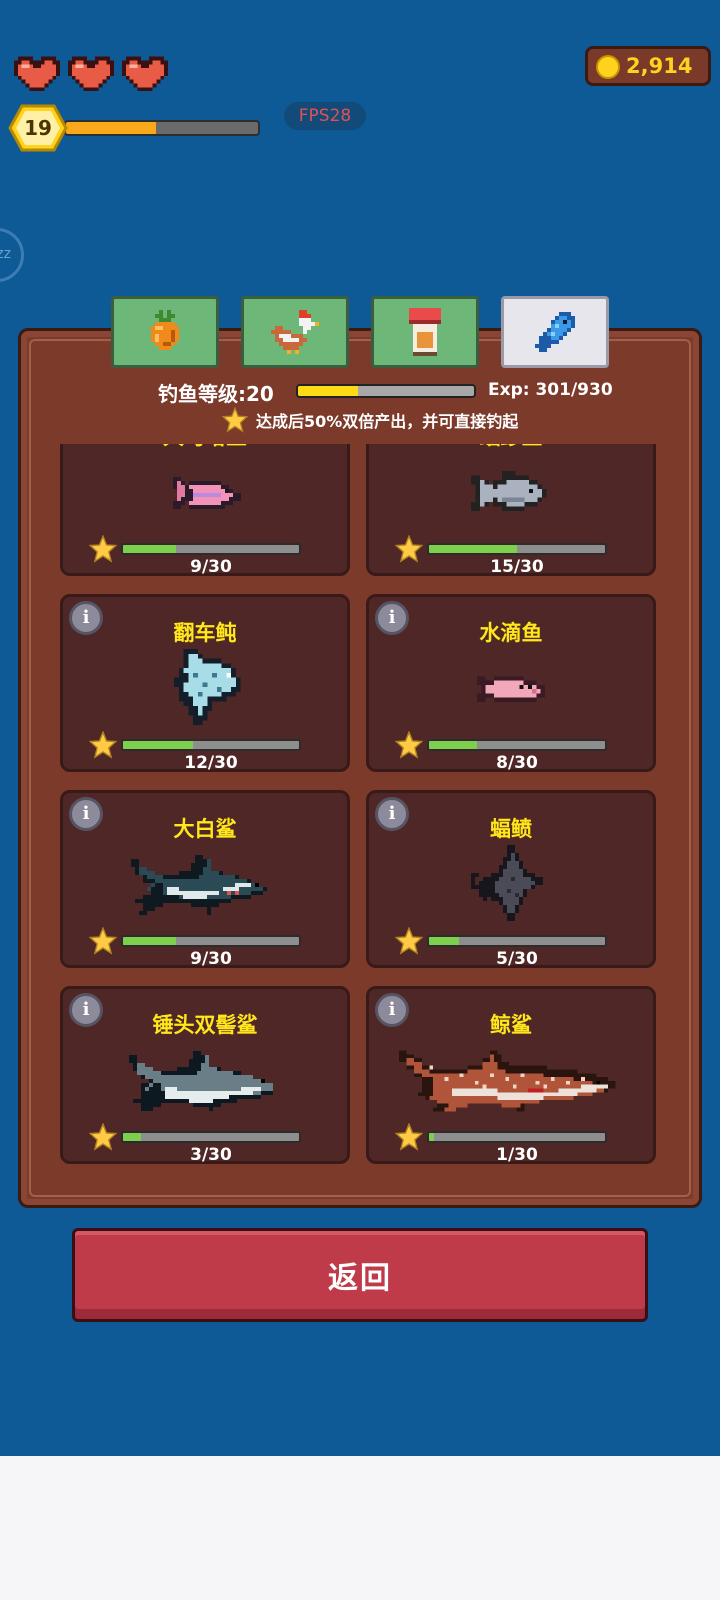  What do you see at coordinates (12, 255) in the screenshot?
I see `sleep-button: zz` at bounding box center [12, 255].